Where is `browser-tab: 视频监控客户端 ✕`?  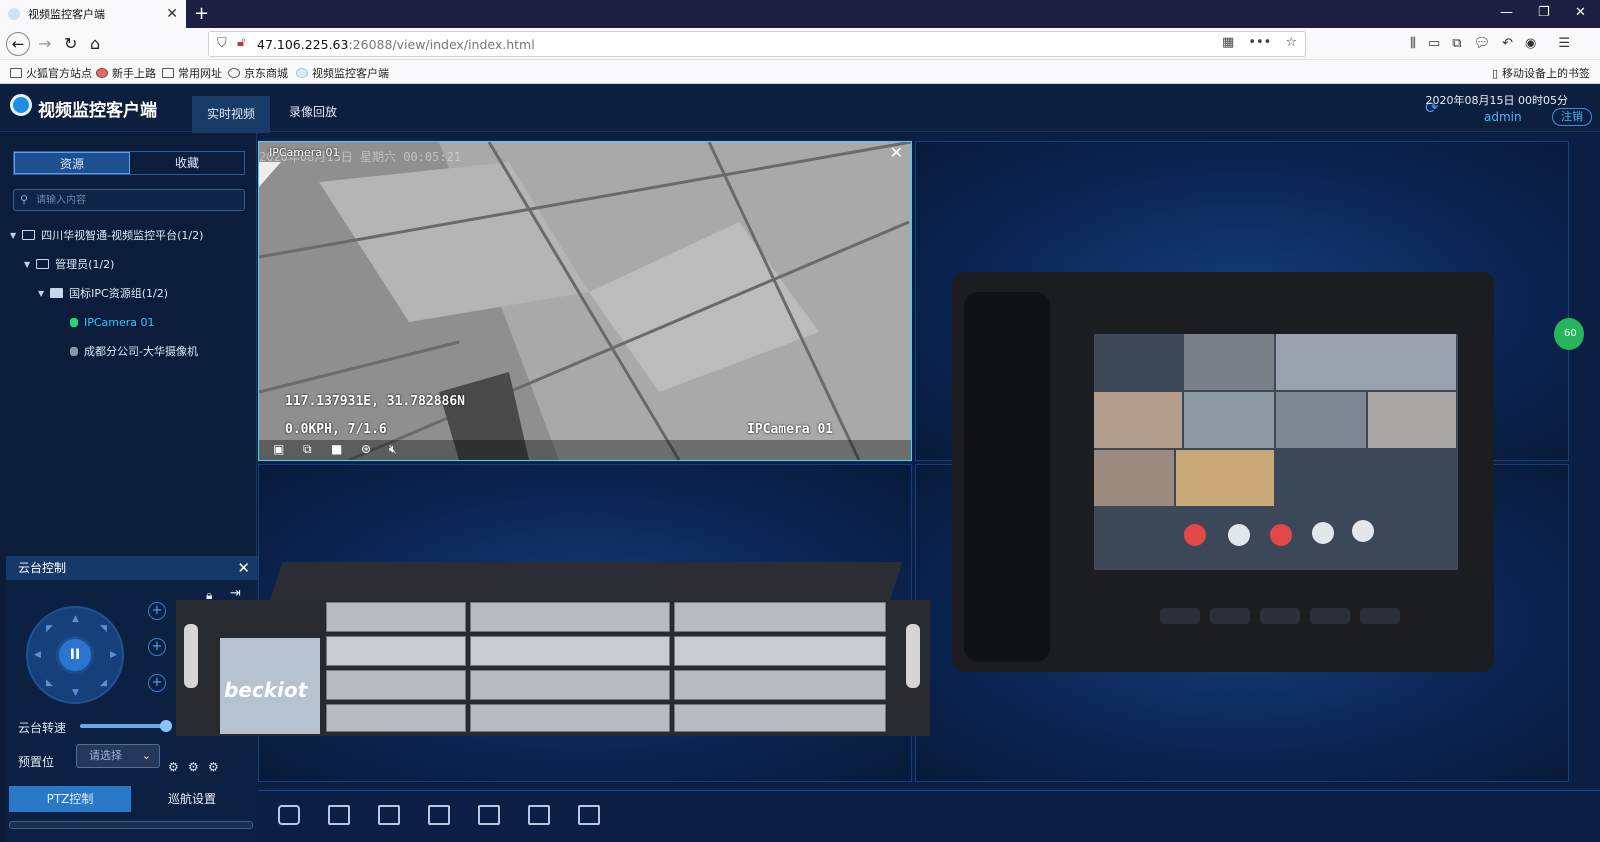 browser-tab: 视频监控客户端 ✕ is located at coordinates (93, 14).